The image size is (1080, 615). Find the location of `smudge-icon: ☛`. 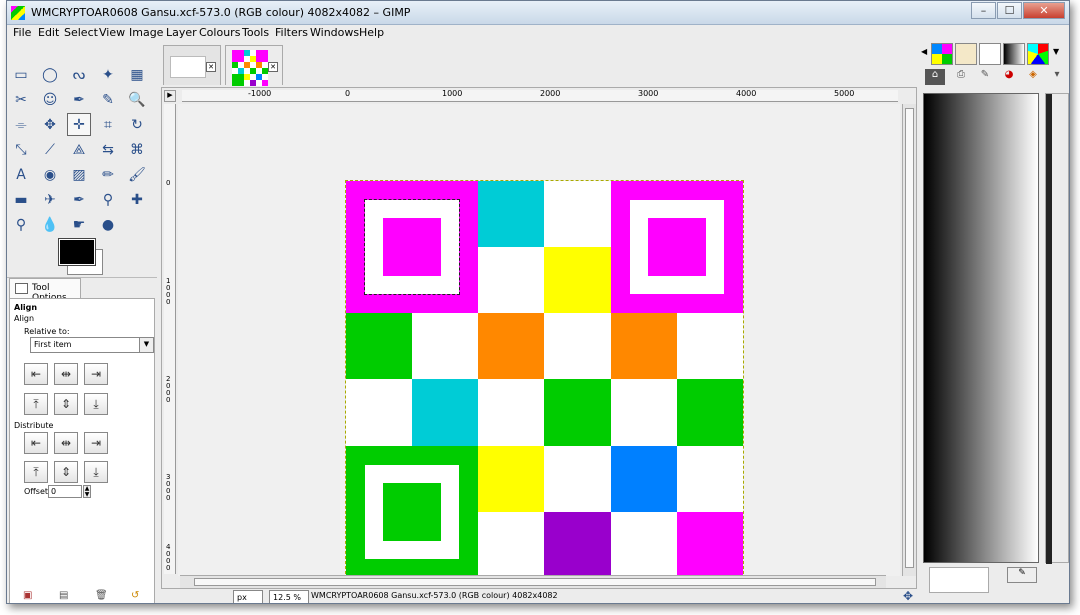

smudge-icon: ☛ is located at coordinates (79, 224).